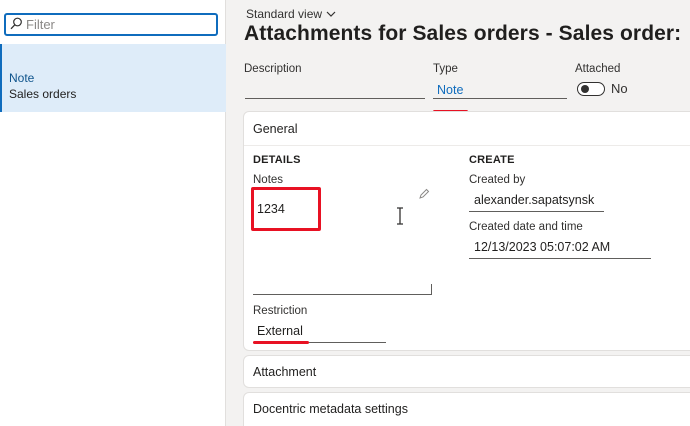 Image resolution: width=690 pixels, height=426 pixels. I want to click on text-cursor-icon, so click(400, 216).